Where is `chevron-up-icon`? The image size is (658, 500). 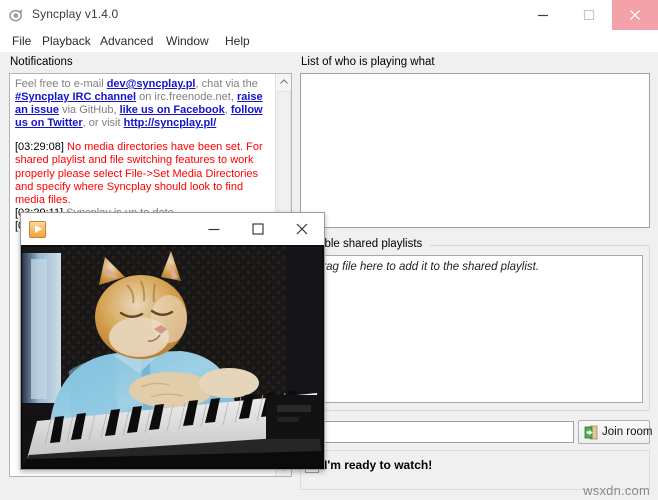 chevron-up-icon is located at coordinates (283, 82).